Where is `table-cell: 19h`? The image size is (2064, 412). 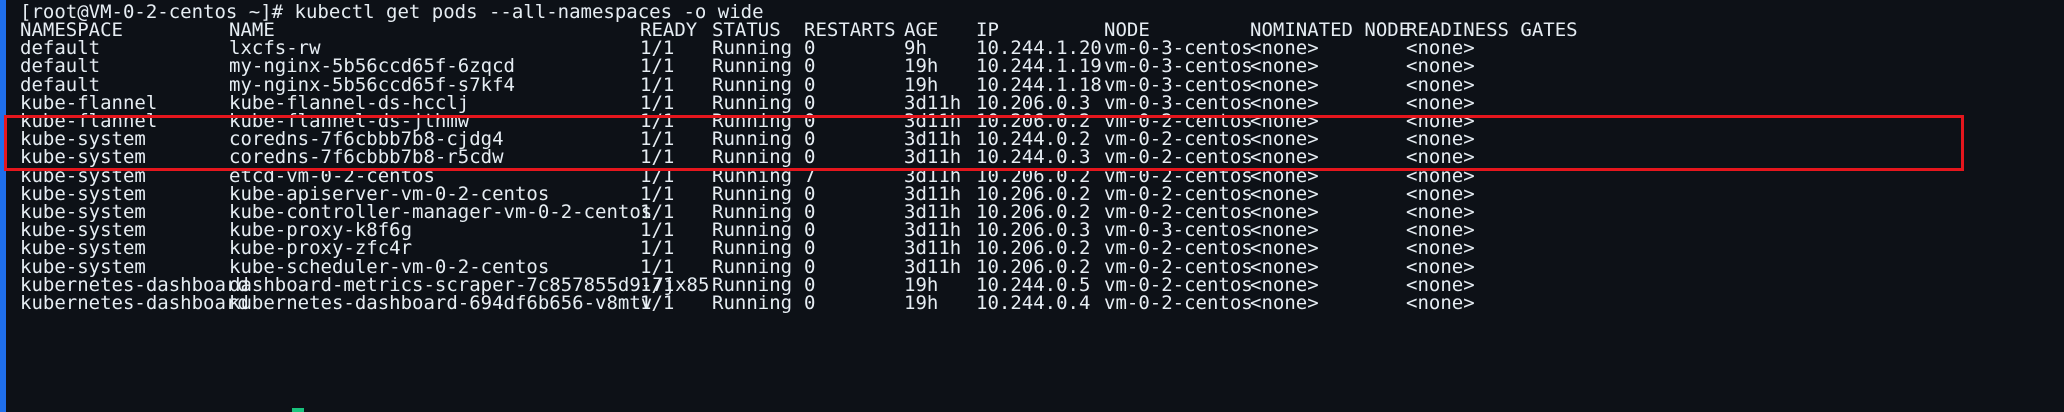
table-cell: 19h is located at coordinates (921, 303).